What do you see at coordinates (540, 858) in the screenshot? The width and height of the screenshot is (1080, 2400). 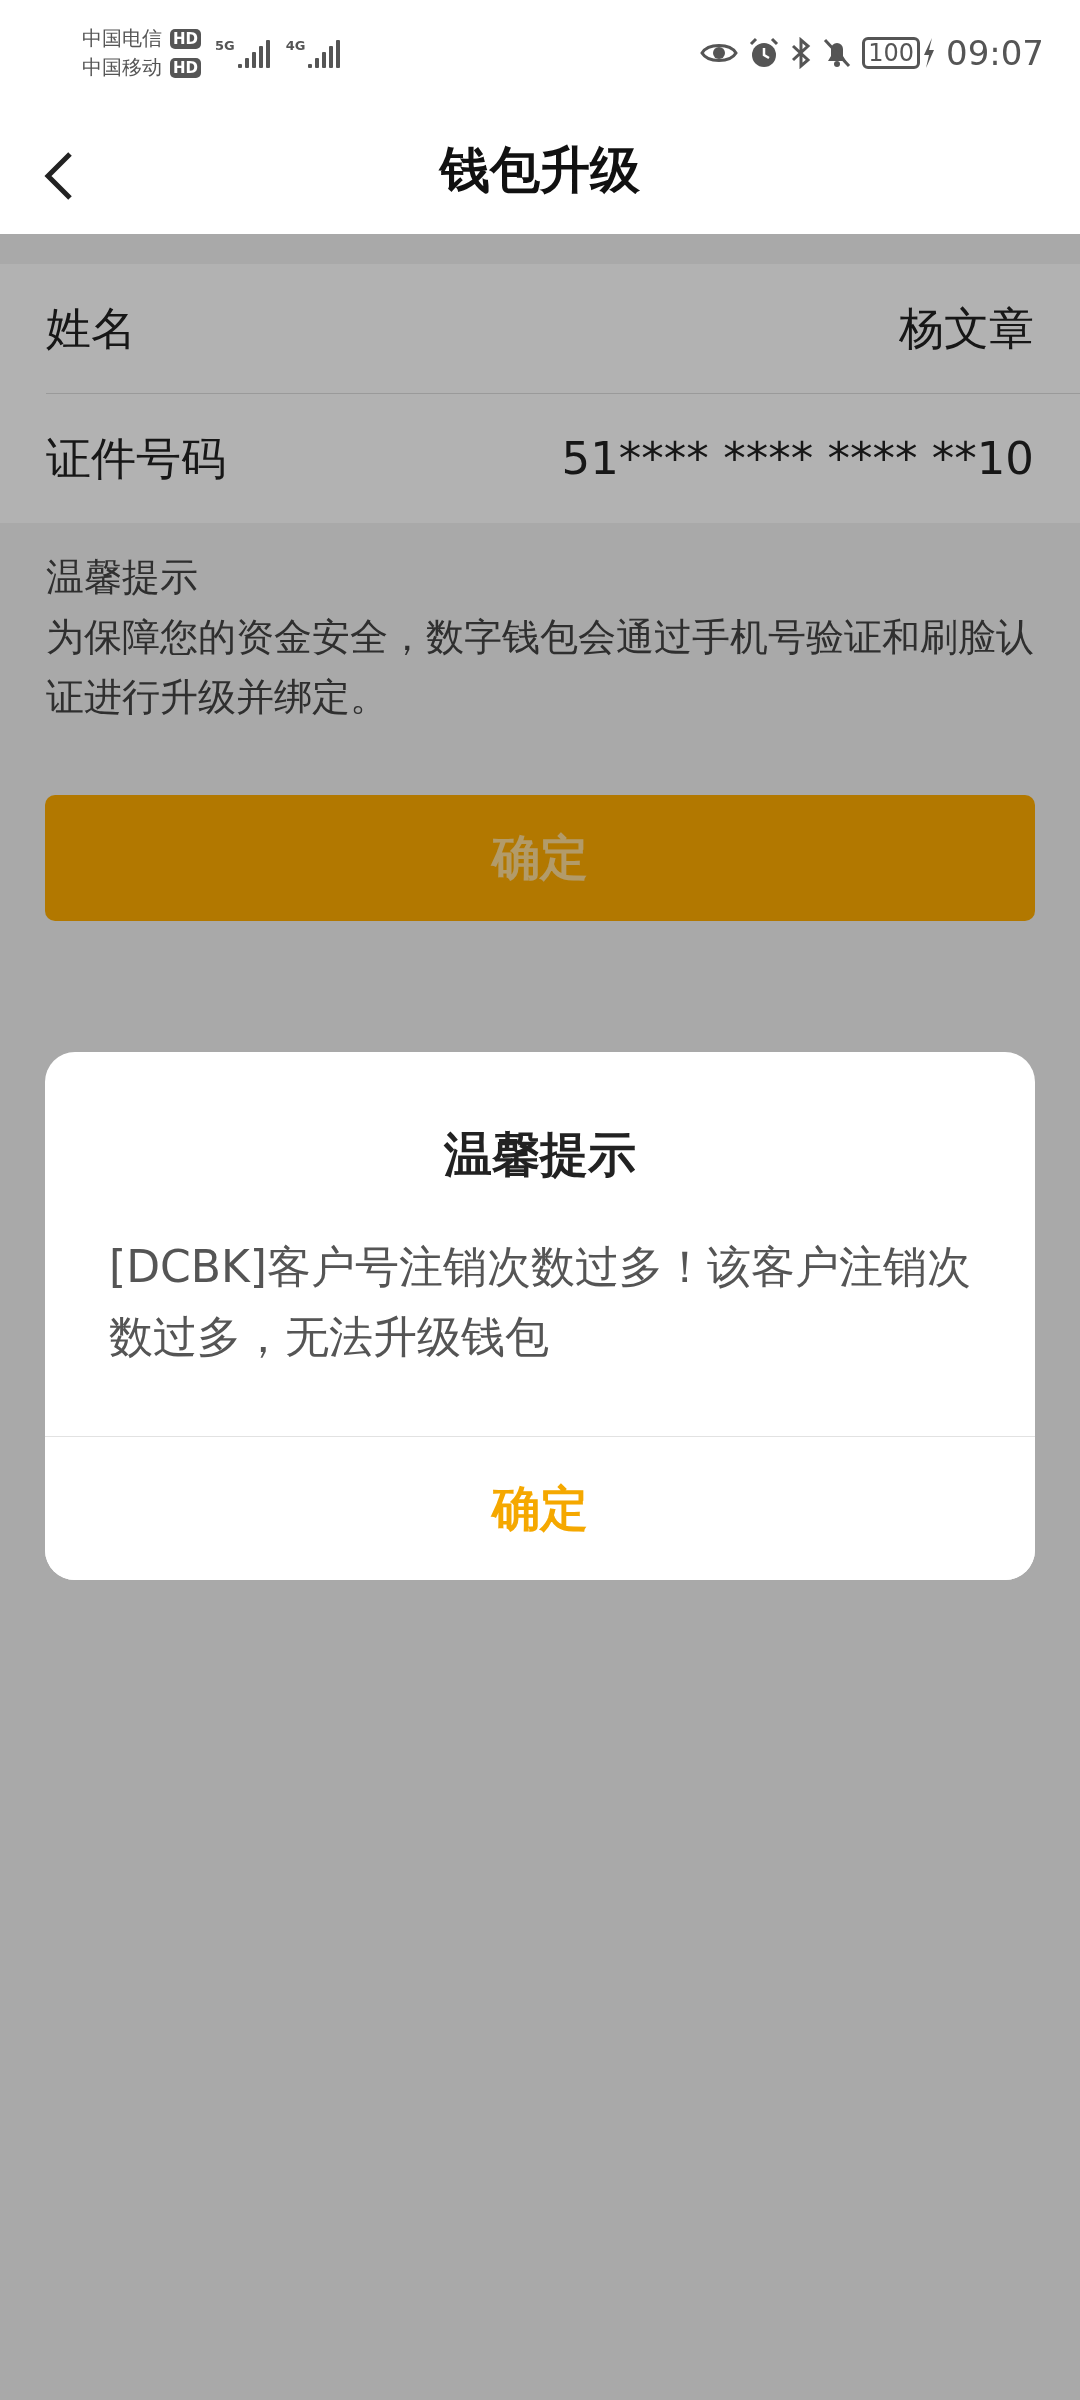 I see `confirm-button: 确定` at bounding box center [540, 858].